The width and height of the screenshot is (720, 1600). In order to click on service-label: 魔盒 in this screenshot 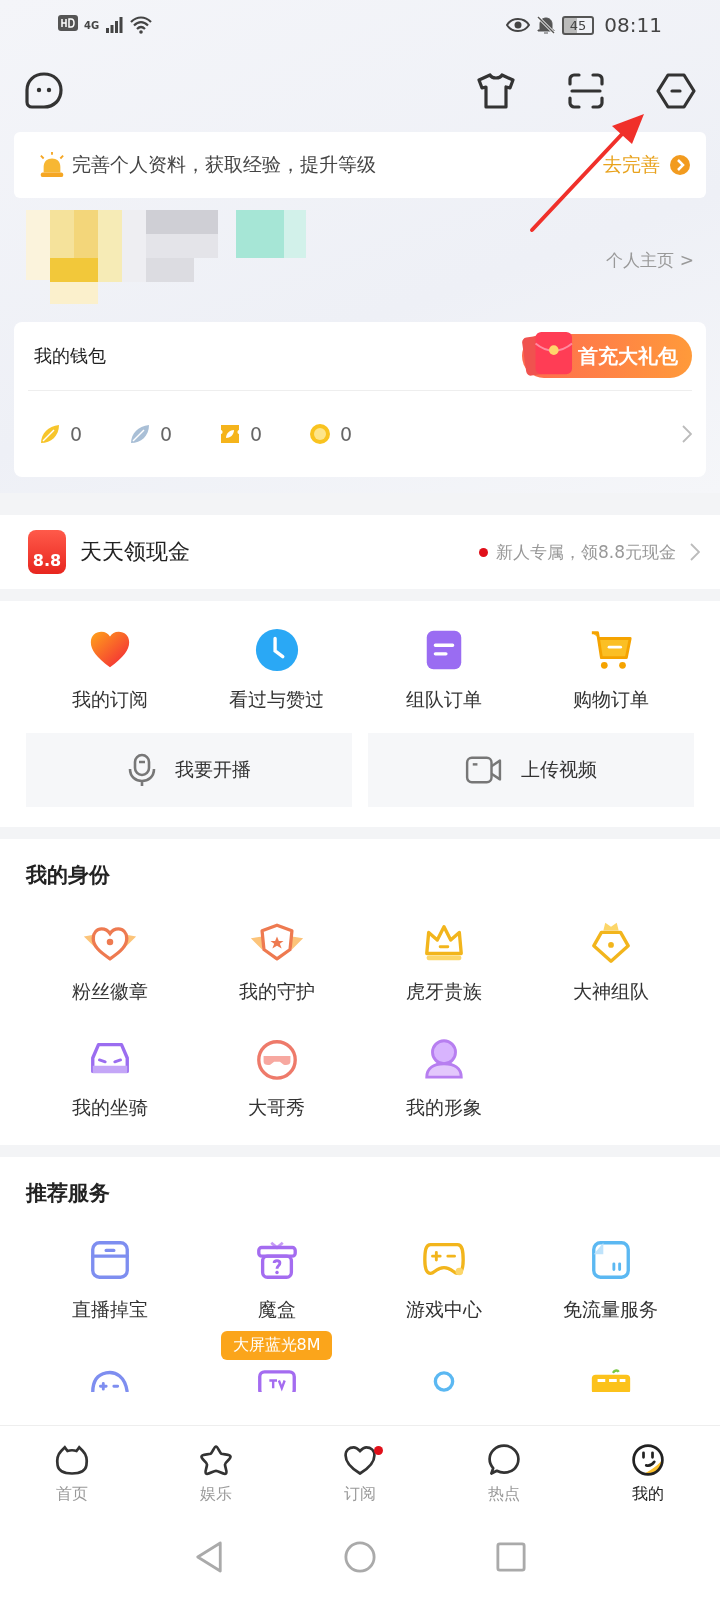, I will do `click(276, 1310)`.